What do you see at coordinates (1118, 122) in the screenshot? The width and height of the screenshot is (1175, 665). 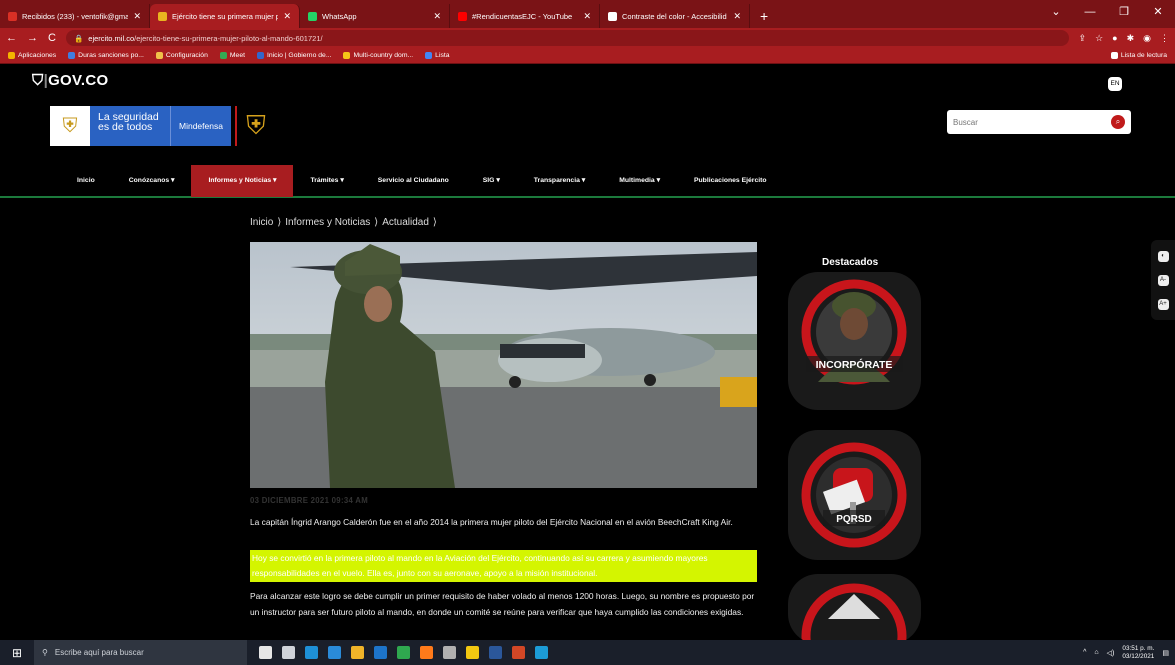 I see `search-icon: ⌕` at bounding box center [1118, 122].